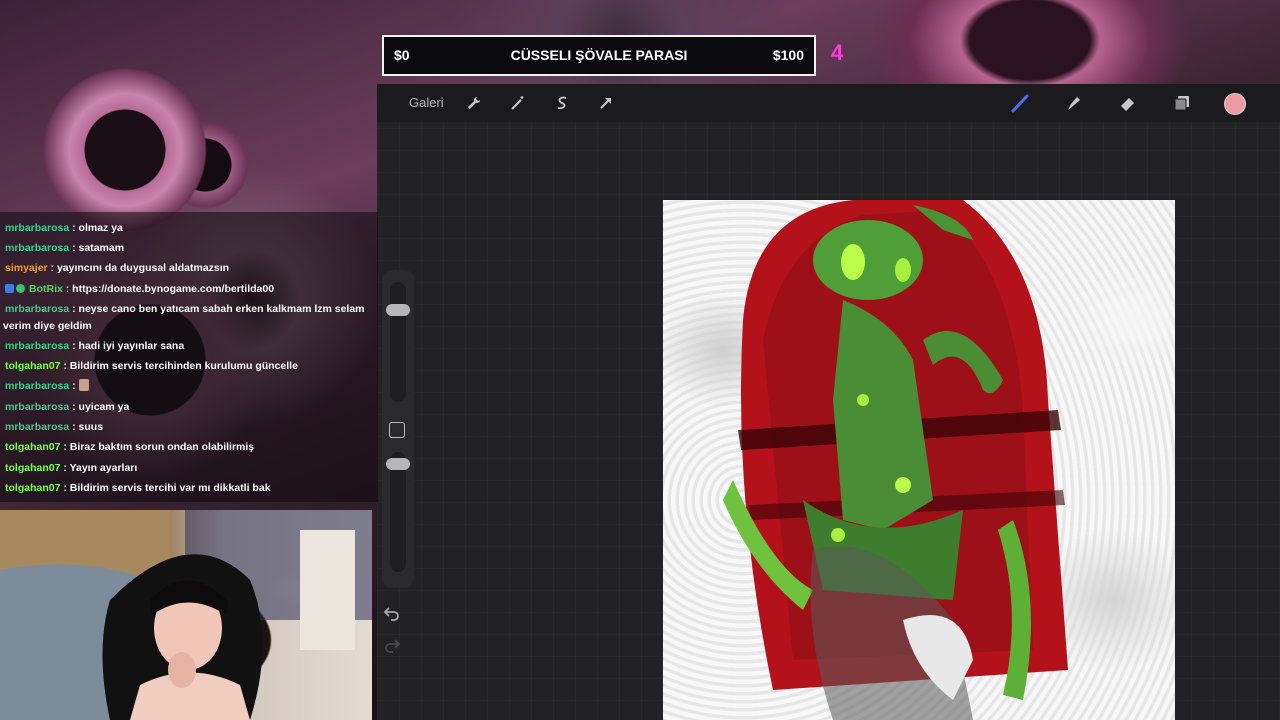  What do you see at coordinates (26, 268) in the screenshot?
I see `chat-username: simyajer` at bounding box center [26, 268].